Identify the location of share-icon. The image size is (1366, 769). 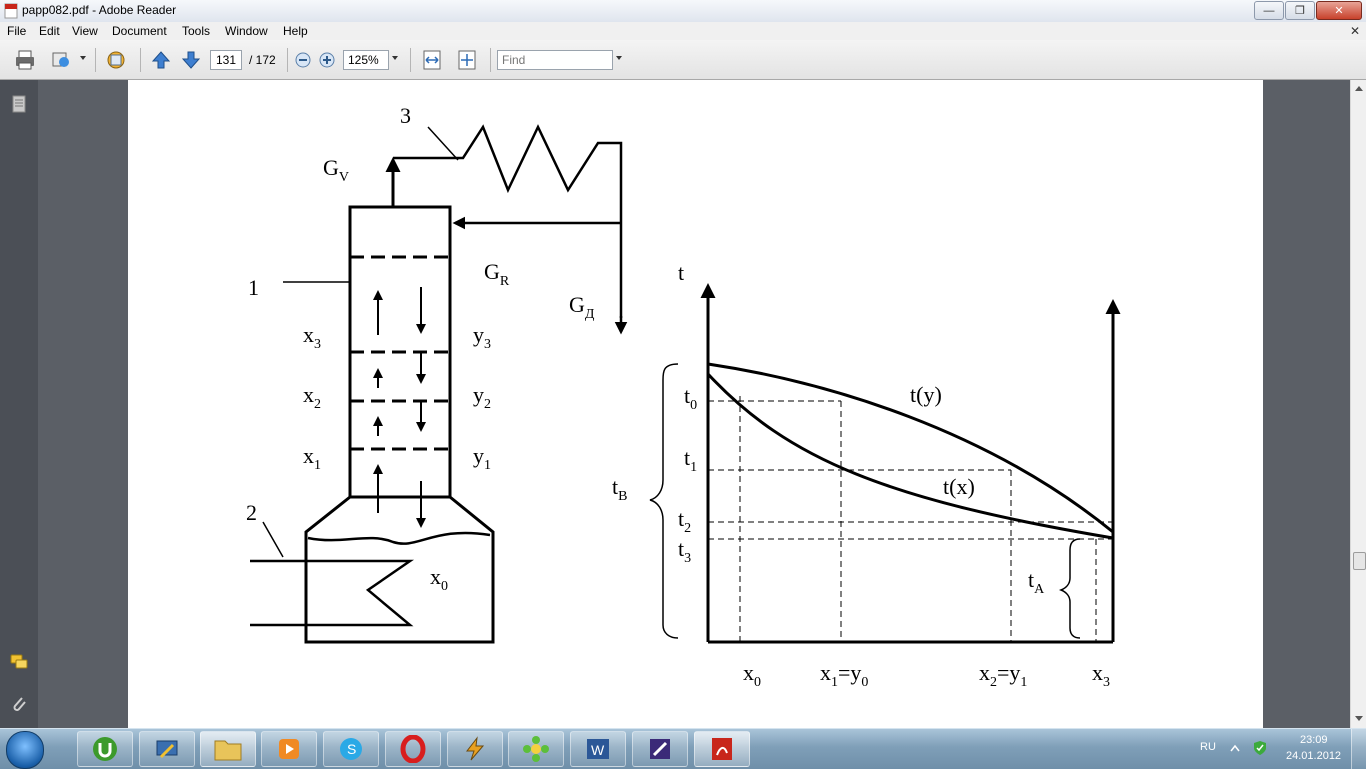
(61, 60).